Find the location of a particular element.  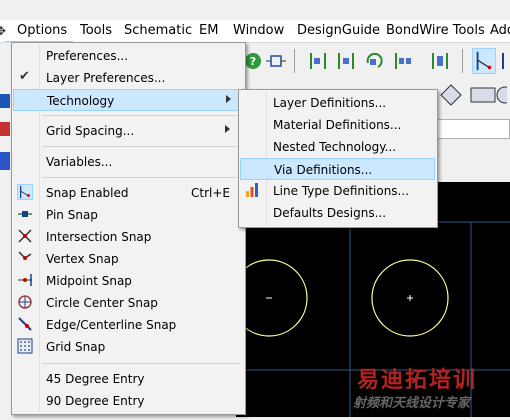

snap-enabled-icon is located at coordinates (25, 192).